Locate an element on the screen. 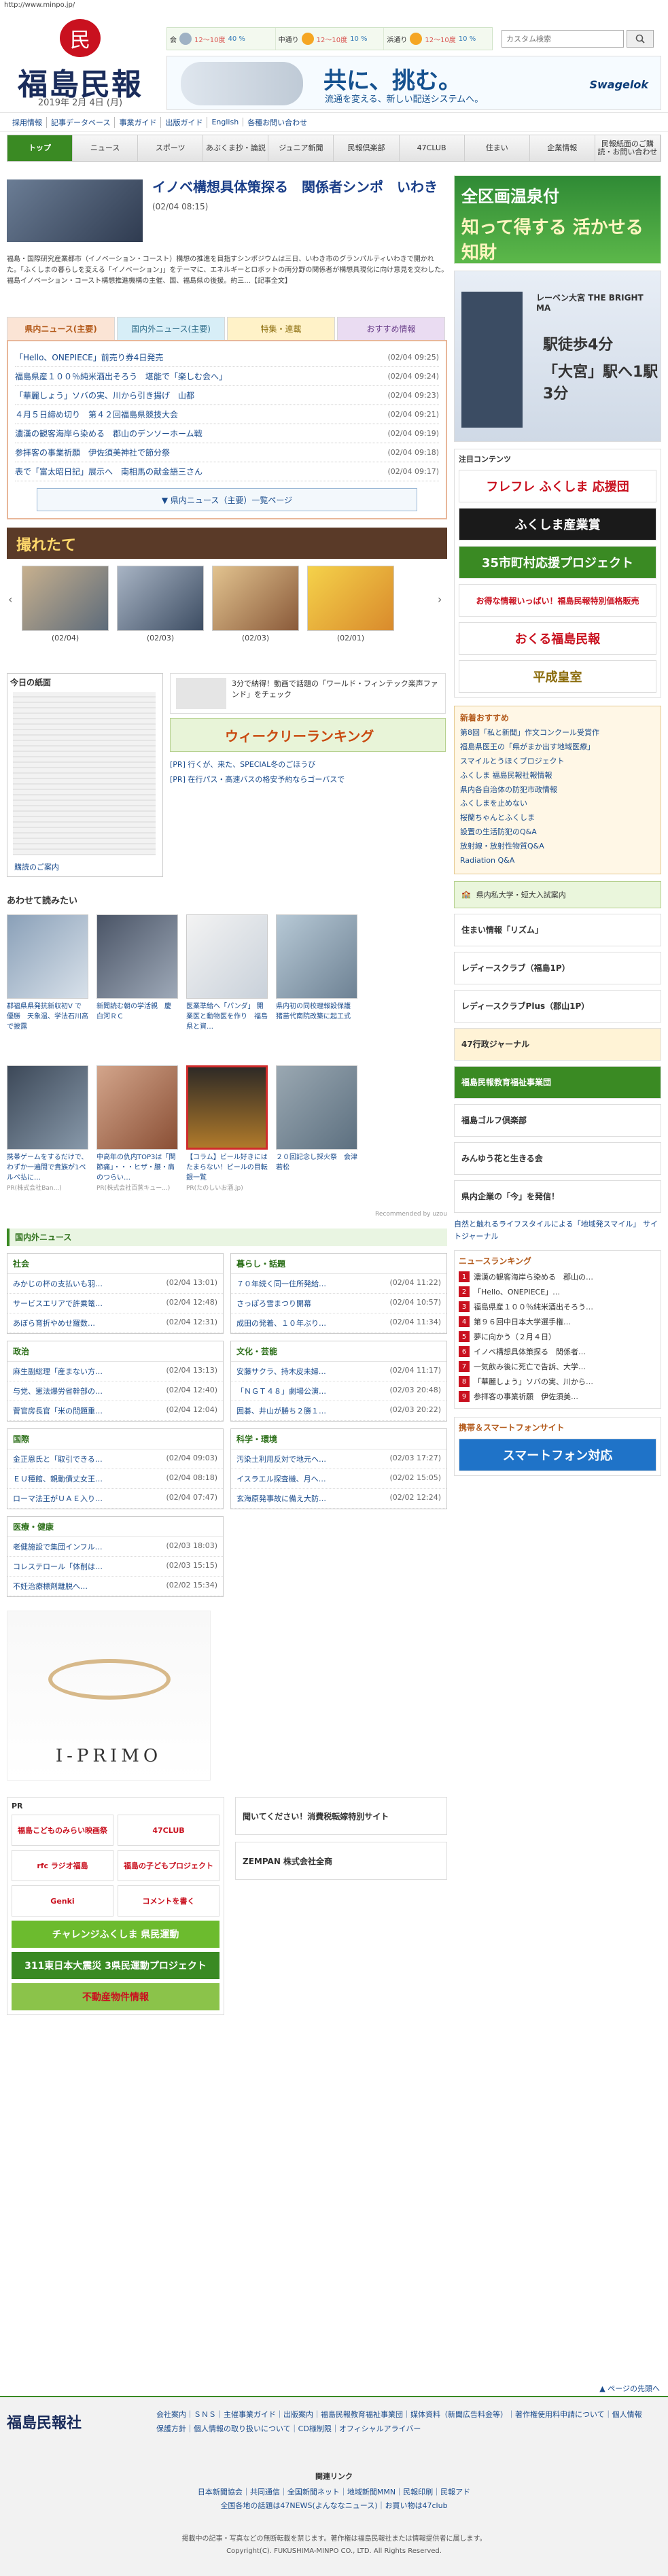  nav-editorial: あぶくま抄・論説 is located at coordinates (236, 148).